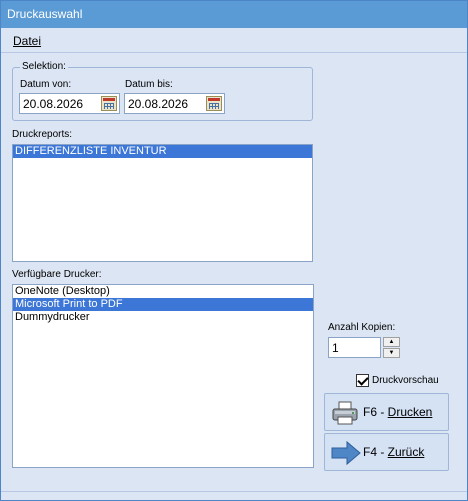 This screenshot has height=501, width=468. Describe the element at coordinates (346, 453) in the screenshot. I see `arrow-right-icon` at that location.